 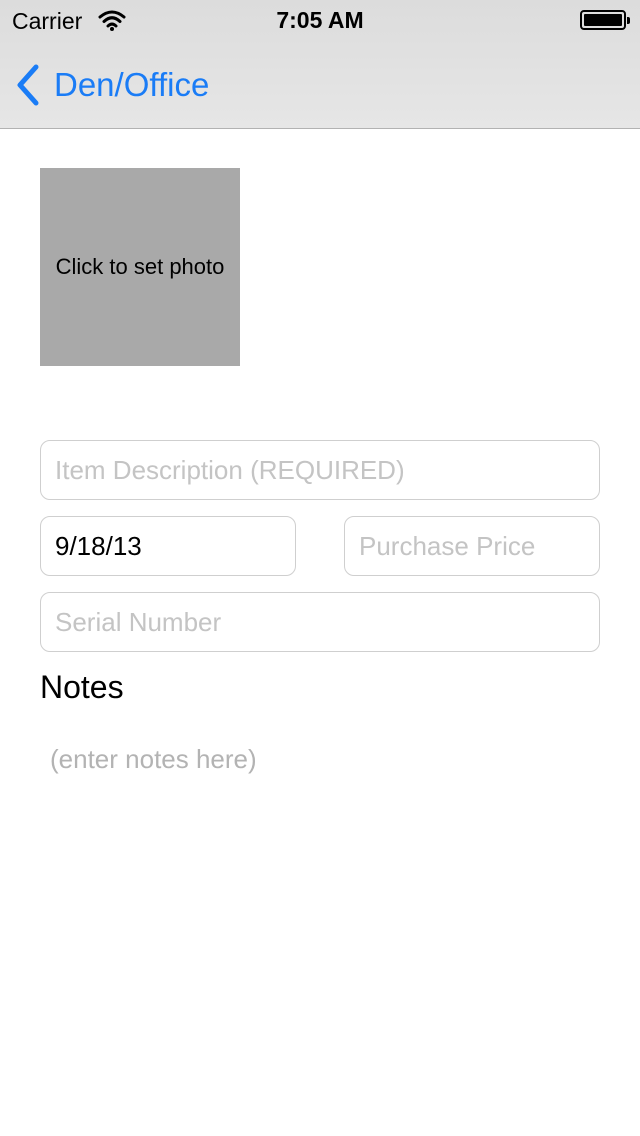 I want to click on set-photo-button: Click to set photo, so click(x=140, y=267).